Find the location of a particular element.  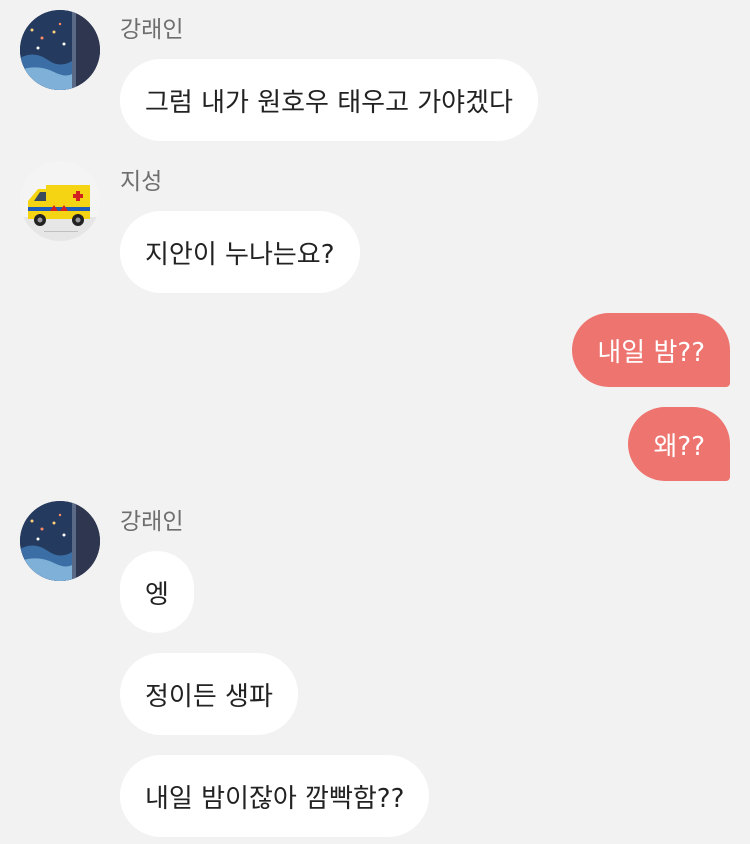

incoming-message-bubble: 내일 밤이잖아 깜빡함?? is located at coordinates (275, 796).